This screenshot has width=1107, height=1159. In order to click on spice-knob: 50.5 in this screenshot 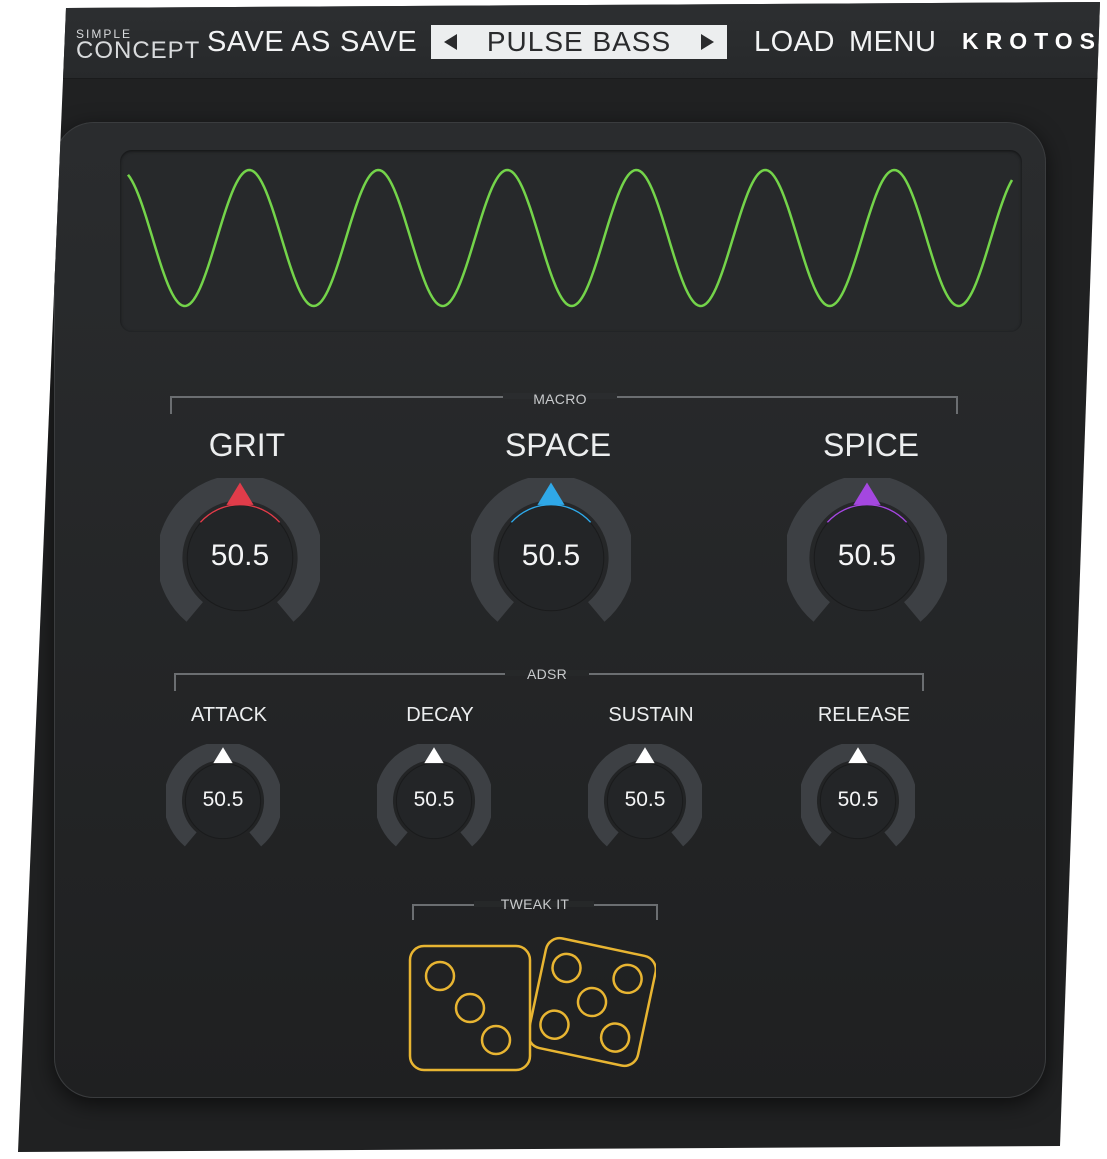, I will do `click(867, 558)`.